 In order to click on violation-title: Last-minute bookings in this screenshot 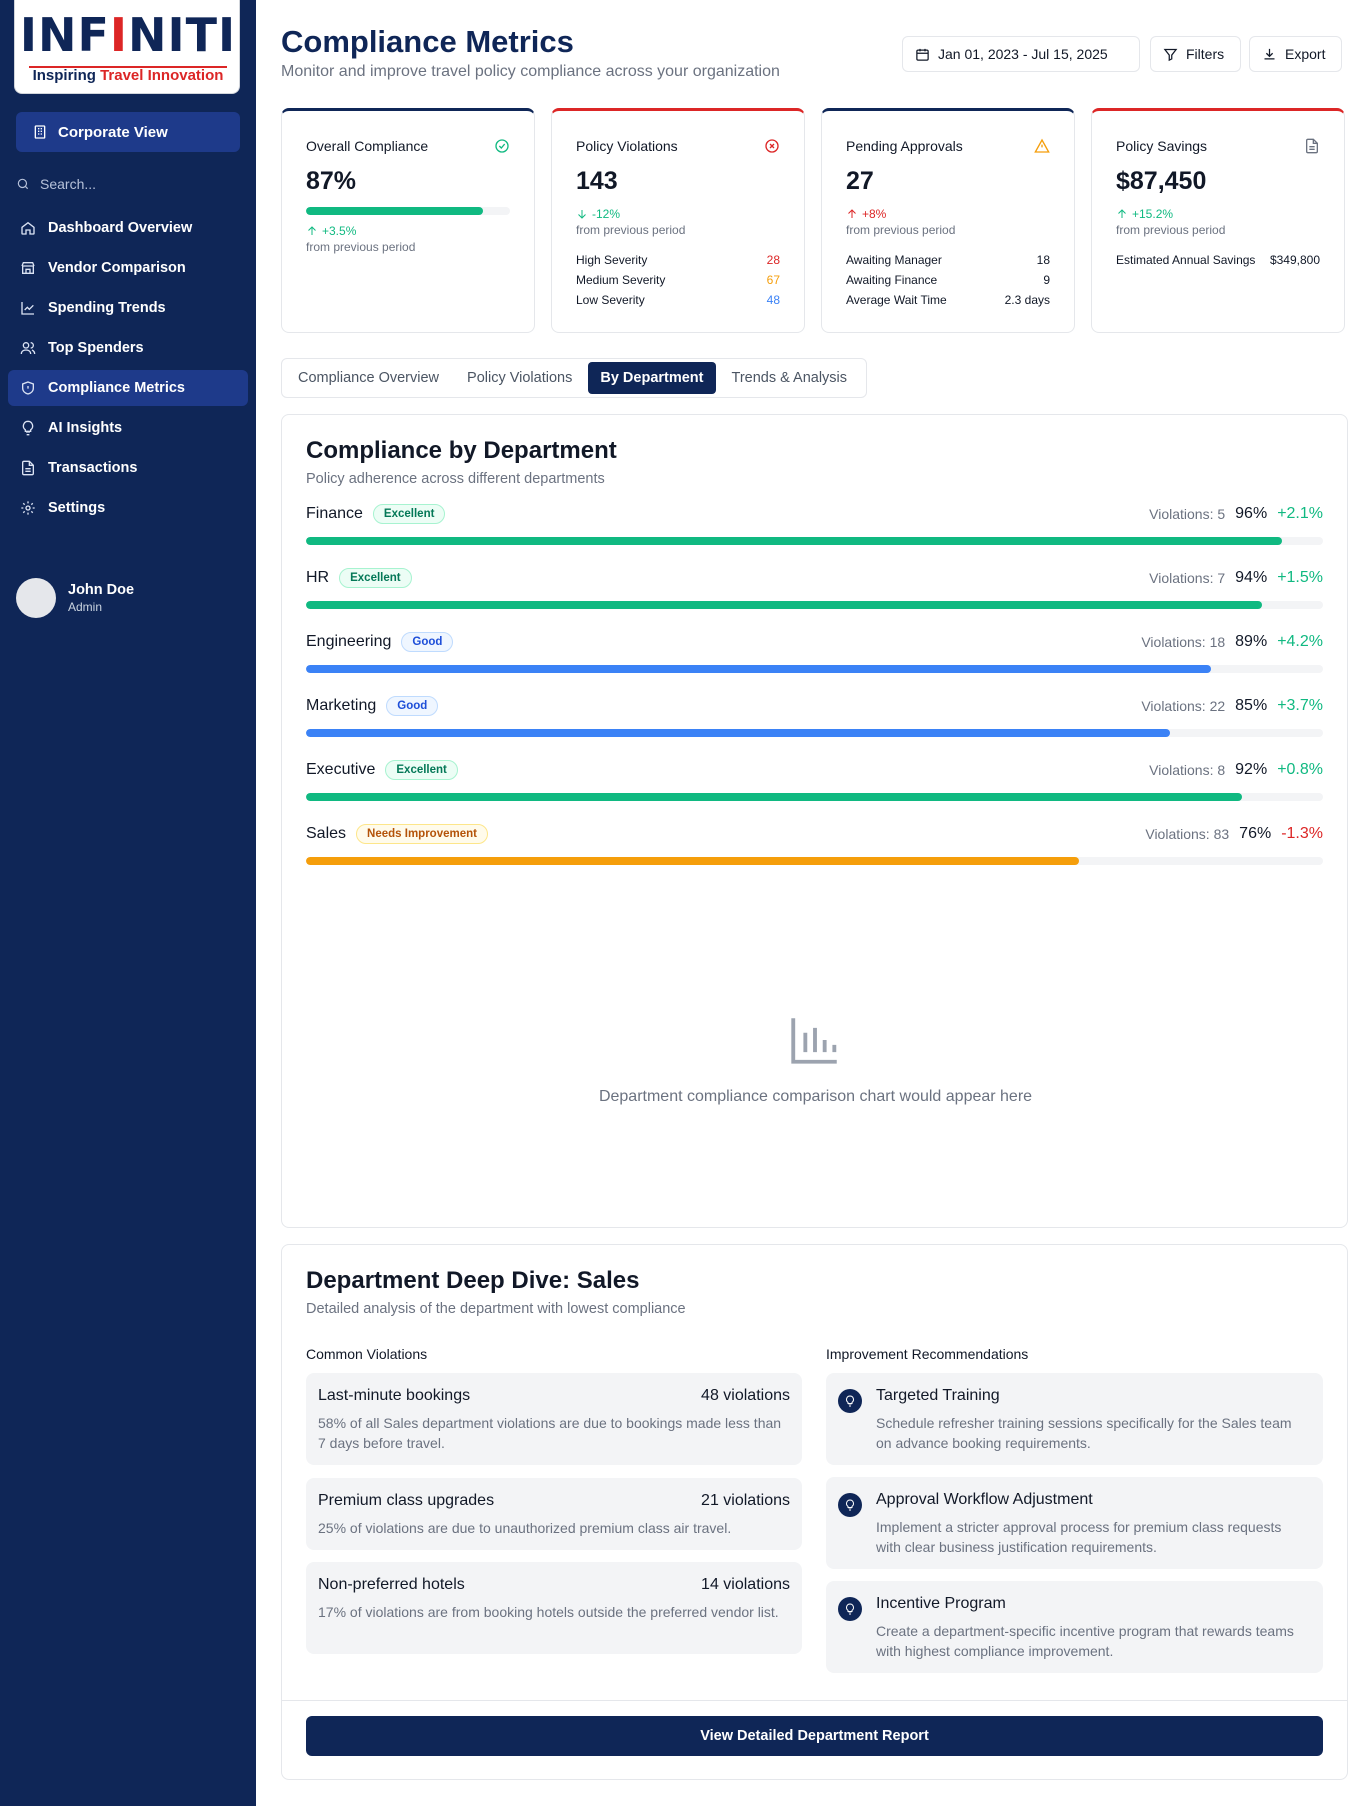, I will do `click(394, 1395)`.